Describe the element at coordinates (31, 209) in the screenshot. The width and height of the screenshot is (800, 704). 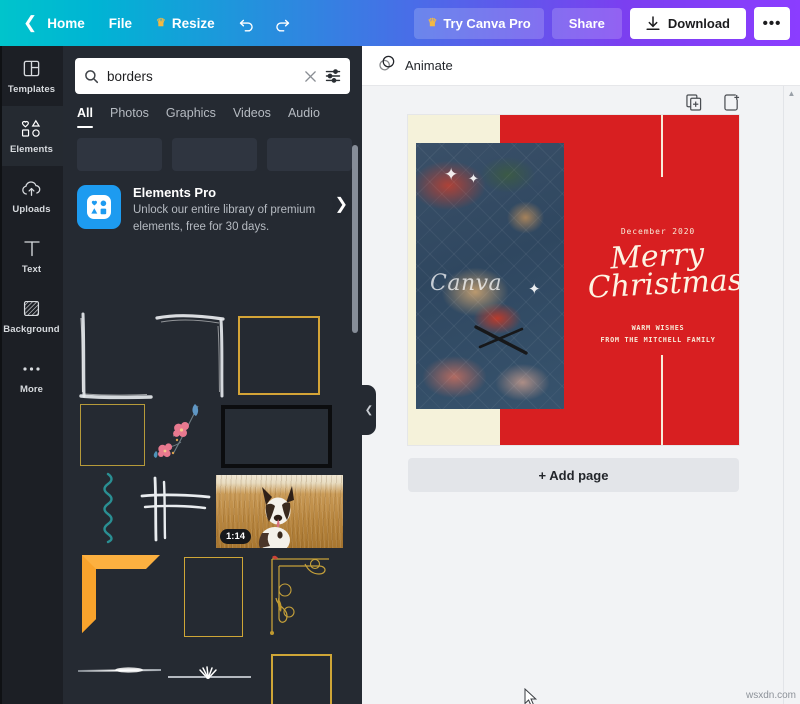
I see `sidebar-item-label: Uploads` at that location.